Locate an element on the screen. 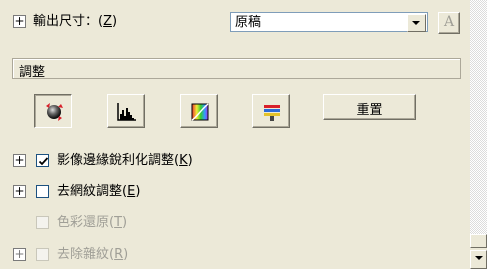  exposure-button is located at coordinates (53, 111).